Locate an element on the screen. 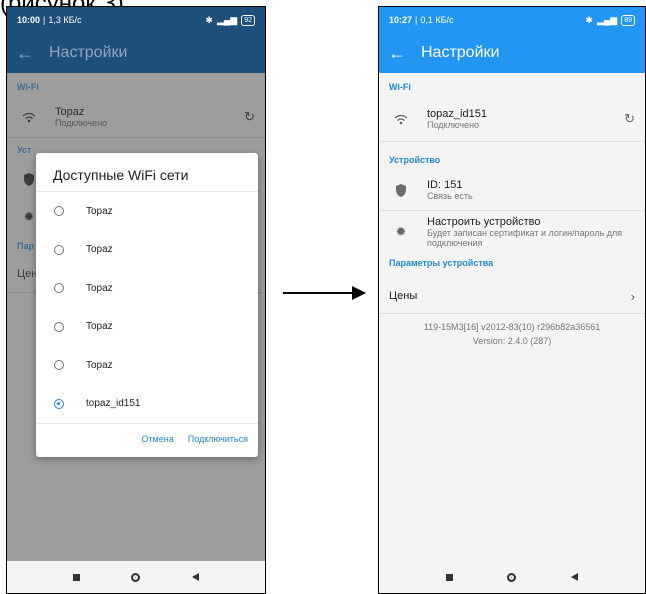 The width and height of the screenshot is (646, 594). status-speed: 1,3 КБ/с is located at coordinates (65, 20).